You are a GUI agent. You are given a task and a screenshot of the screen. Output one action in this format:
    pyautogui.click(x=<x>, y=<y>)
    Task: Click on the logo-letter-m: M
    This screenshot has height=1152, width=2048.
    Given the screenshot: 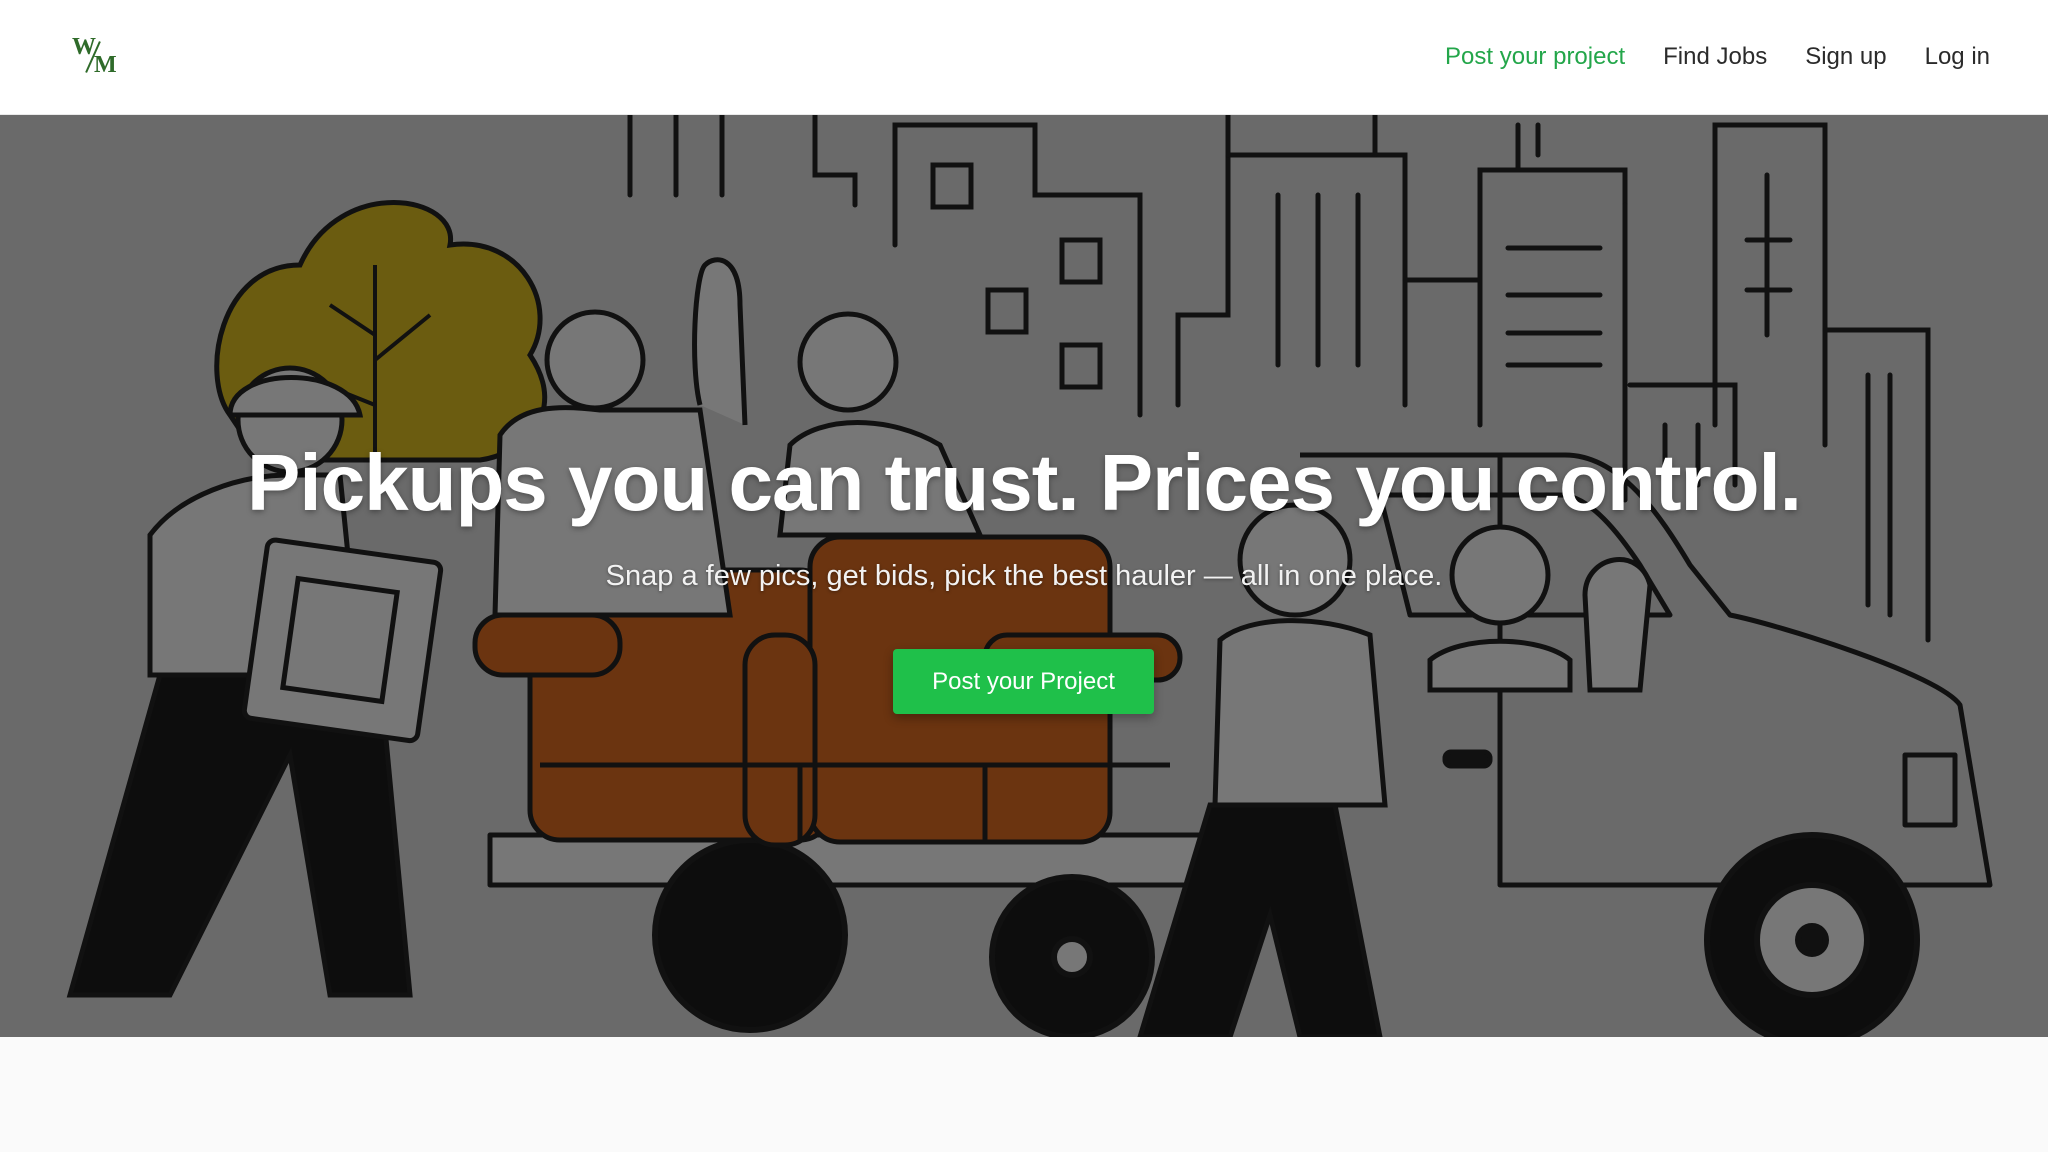 What is the action you would take?
    pyautogui.click(x=105, y=65)
    